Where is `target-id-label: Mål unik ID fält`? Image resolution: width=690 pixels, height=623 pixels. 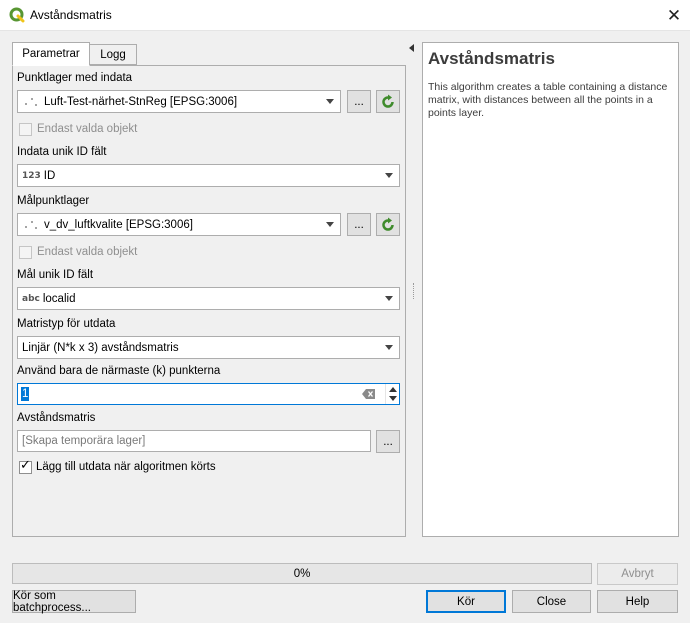
target-id-label: Mål unik ID fält is located at coordinates (55, 275).